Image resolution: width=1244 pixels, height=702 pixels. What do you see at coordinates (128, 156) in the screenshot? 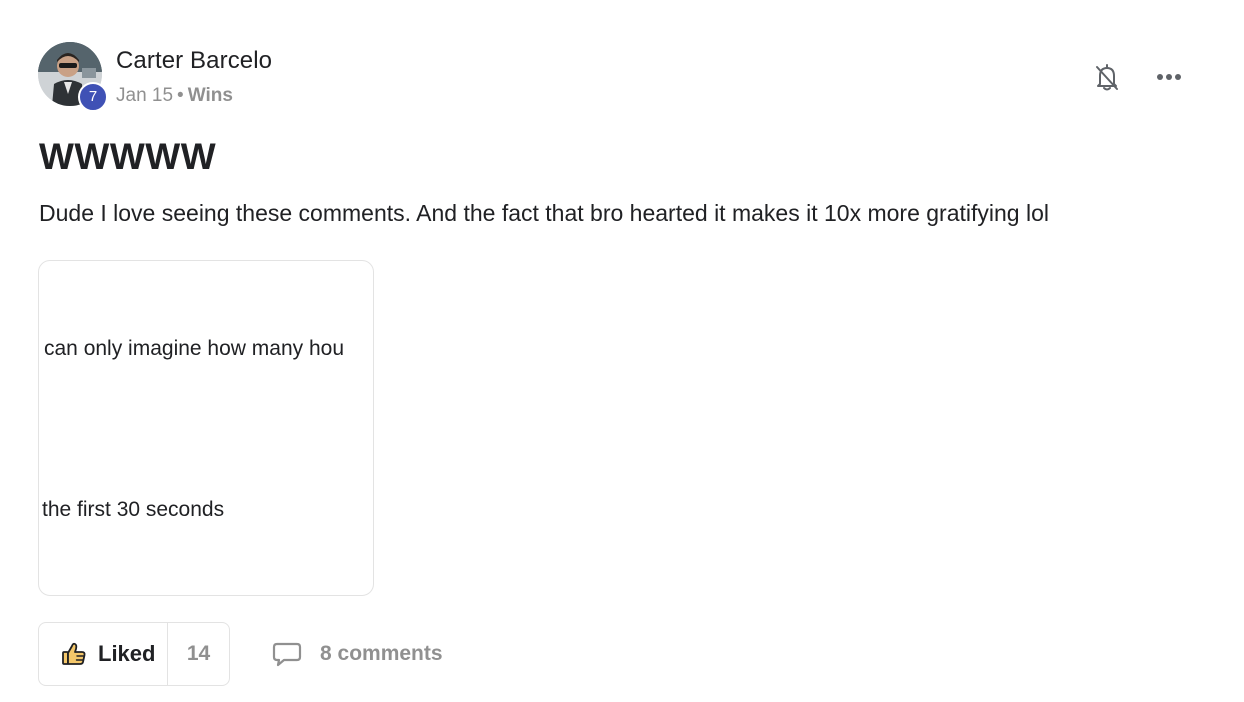
I see `post-title: WWWWW` at bounding box center [128, 156].